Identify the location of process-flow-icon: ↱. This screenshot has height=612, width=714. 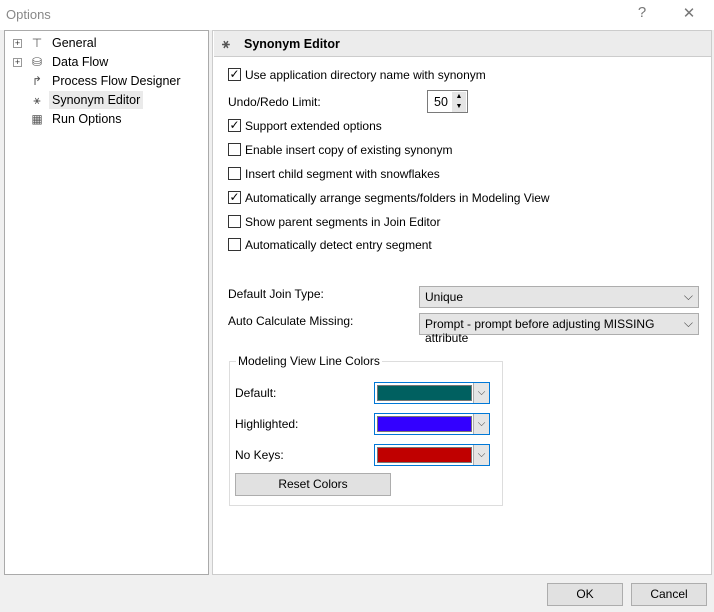
(37, 81).